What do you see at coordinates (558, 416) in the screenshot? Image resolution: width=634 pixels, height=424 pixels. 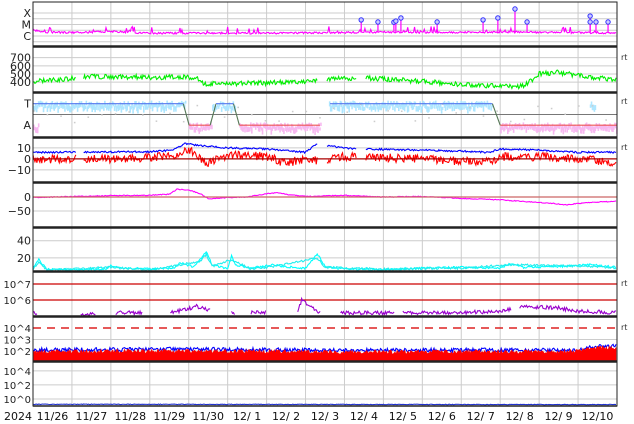 I see `x-tick-label: 12/ 9` at bounding box center [558, 416].